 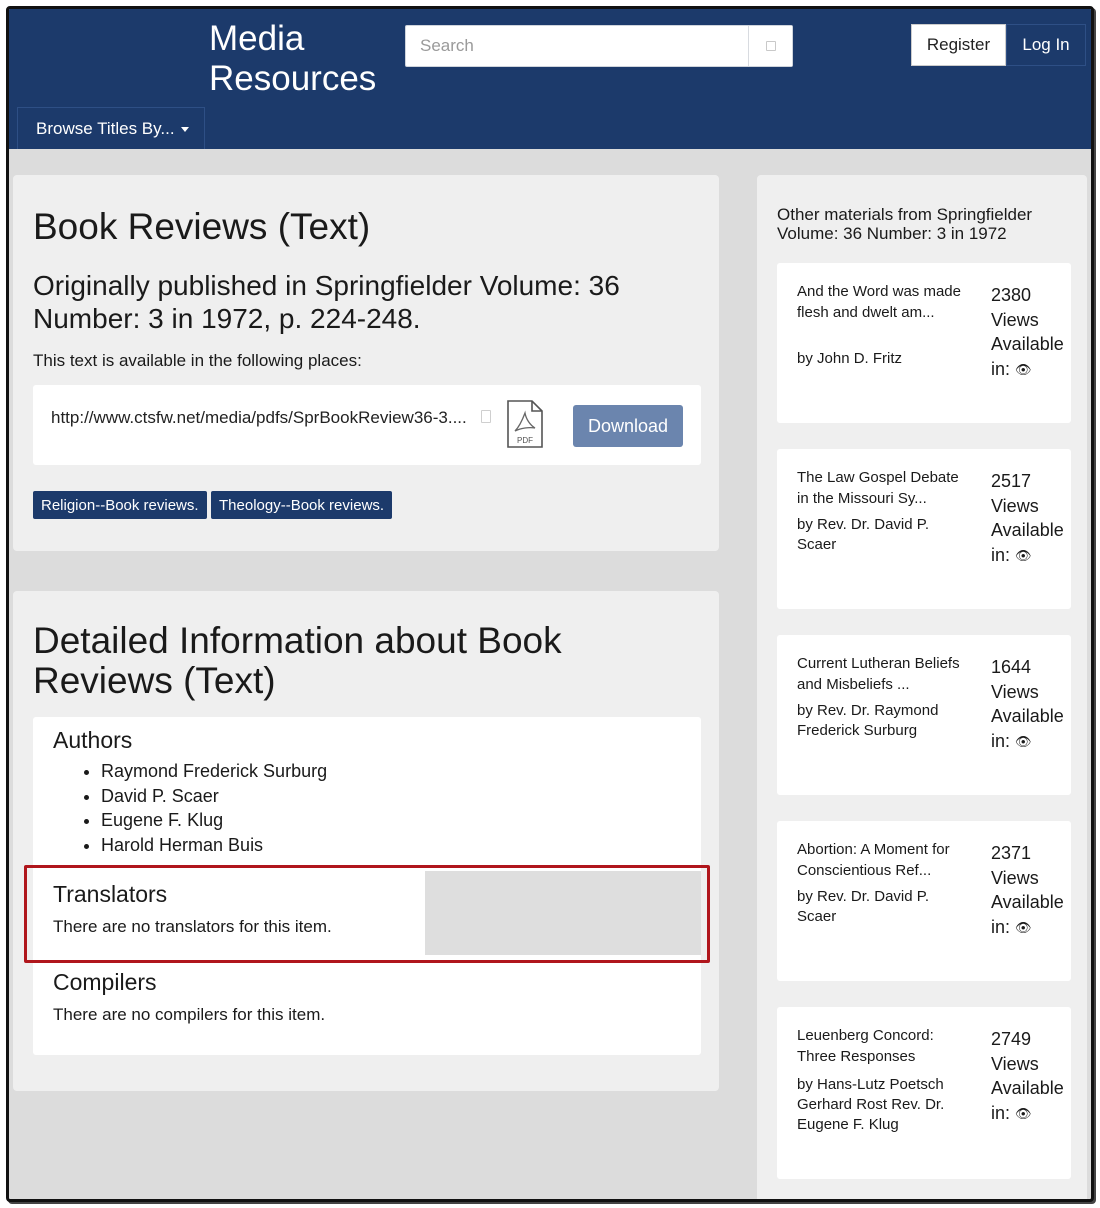 What do you see at coordinates (202, 226) in the screenshot?
I see `page-title: Book Reviews (Text)` at bounding box center [202, 226].